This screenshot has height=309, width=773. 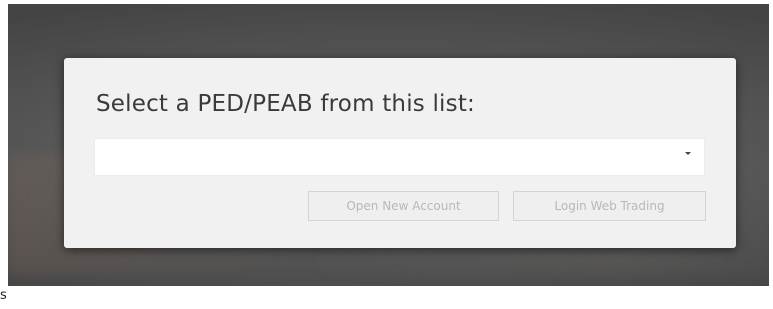 What do you see at coordinates (286, 104) in the screenshot?
I see `dialog-title: Select a PED/PEAB from this list:` at bounding box center [286, 104].